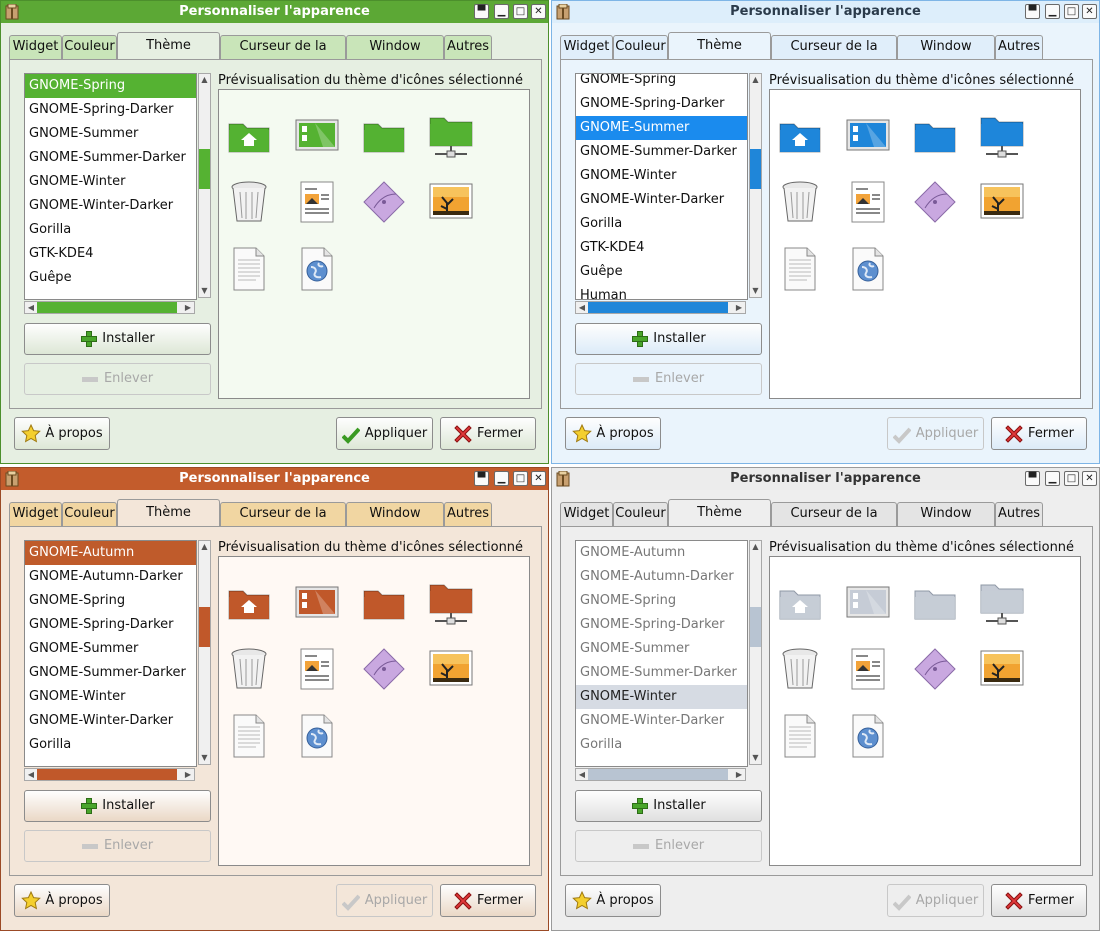  What do you see at coordinates (1019, 514) in the screenshot?
I see `tab-5: Autres` at bounding box center [1019, 514].